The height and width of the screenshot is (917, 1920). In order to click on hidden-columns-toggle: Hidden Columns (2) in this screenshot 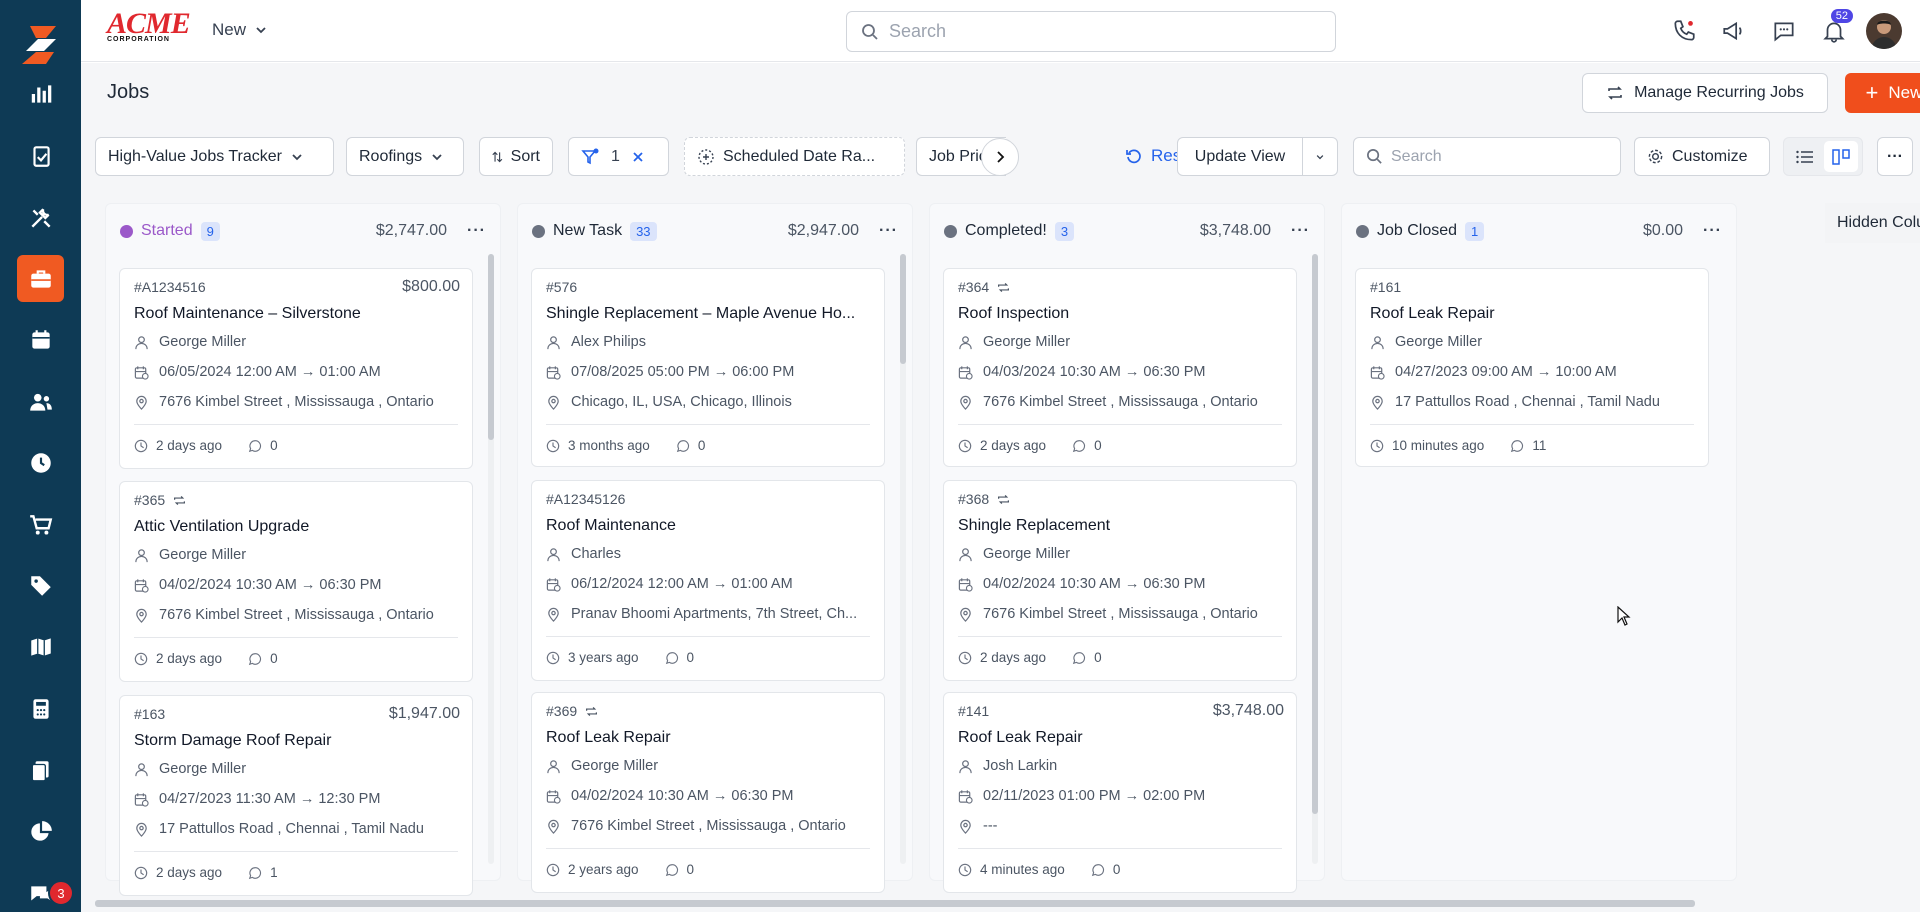, I will do `click(1872, 223)`.